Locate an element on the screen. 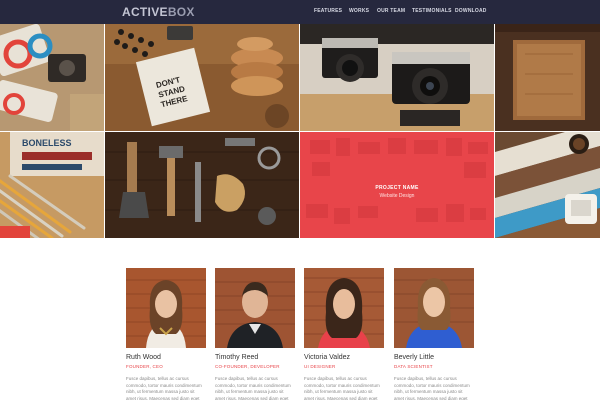 The height and width of the screenshot is (400, 600). member-role: CO-FOUNDER, DEVELOPER is located at coordinates (247, 366).